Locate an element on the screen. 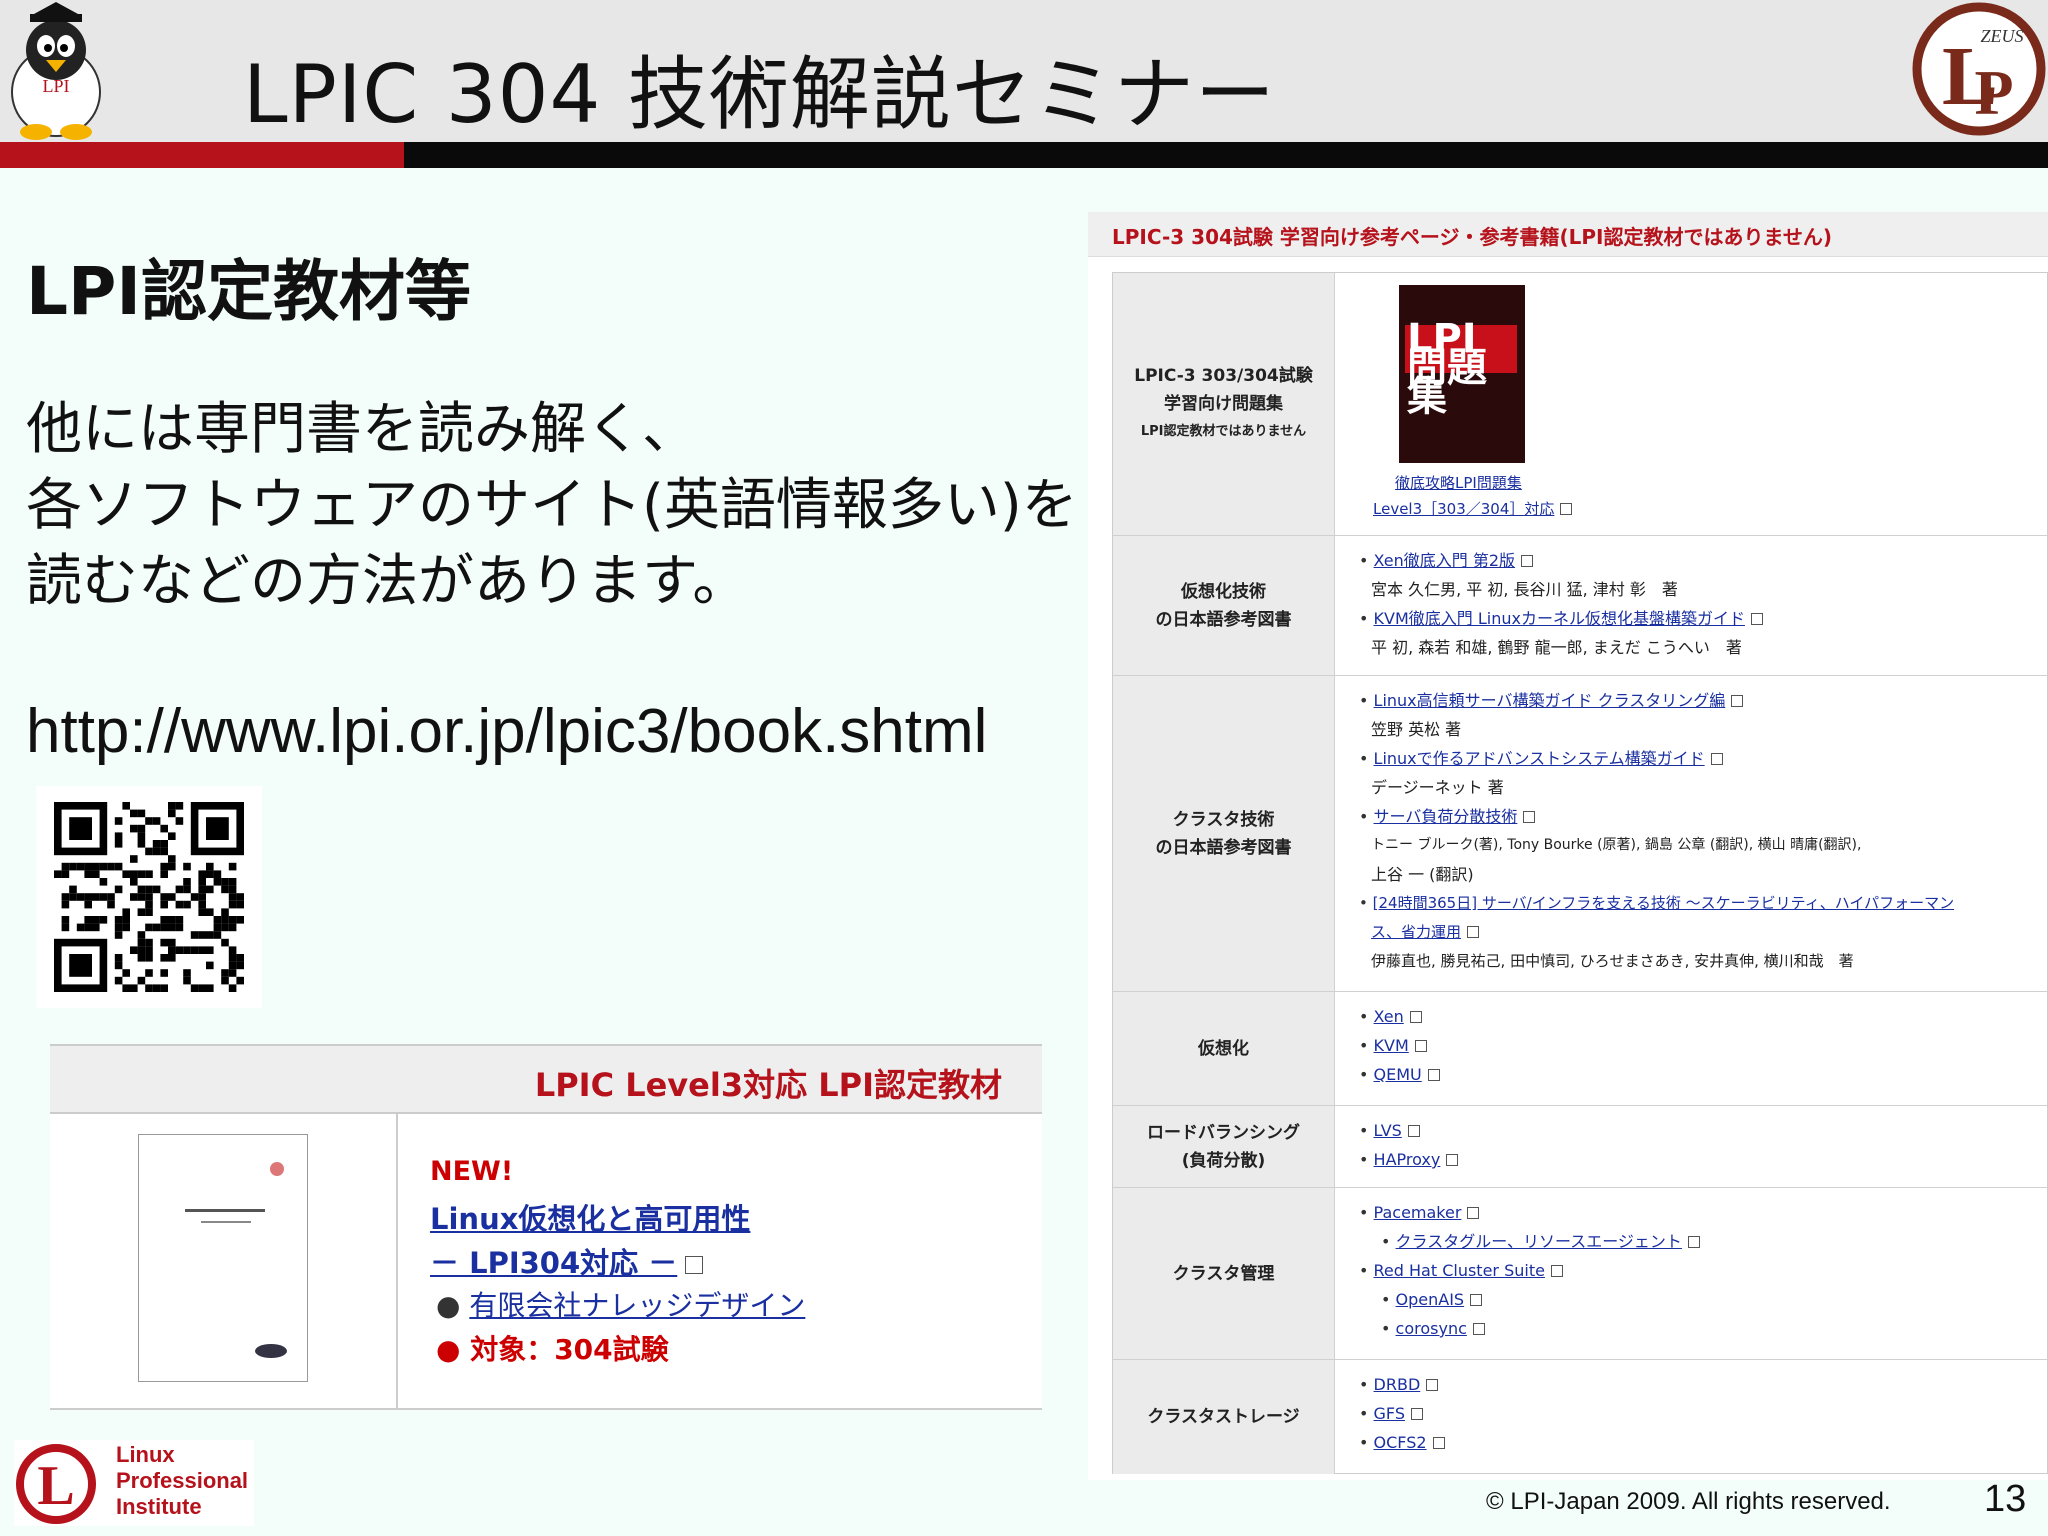  target-text: 対象：304試験 is located at coordinates (569, 1349).